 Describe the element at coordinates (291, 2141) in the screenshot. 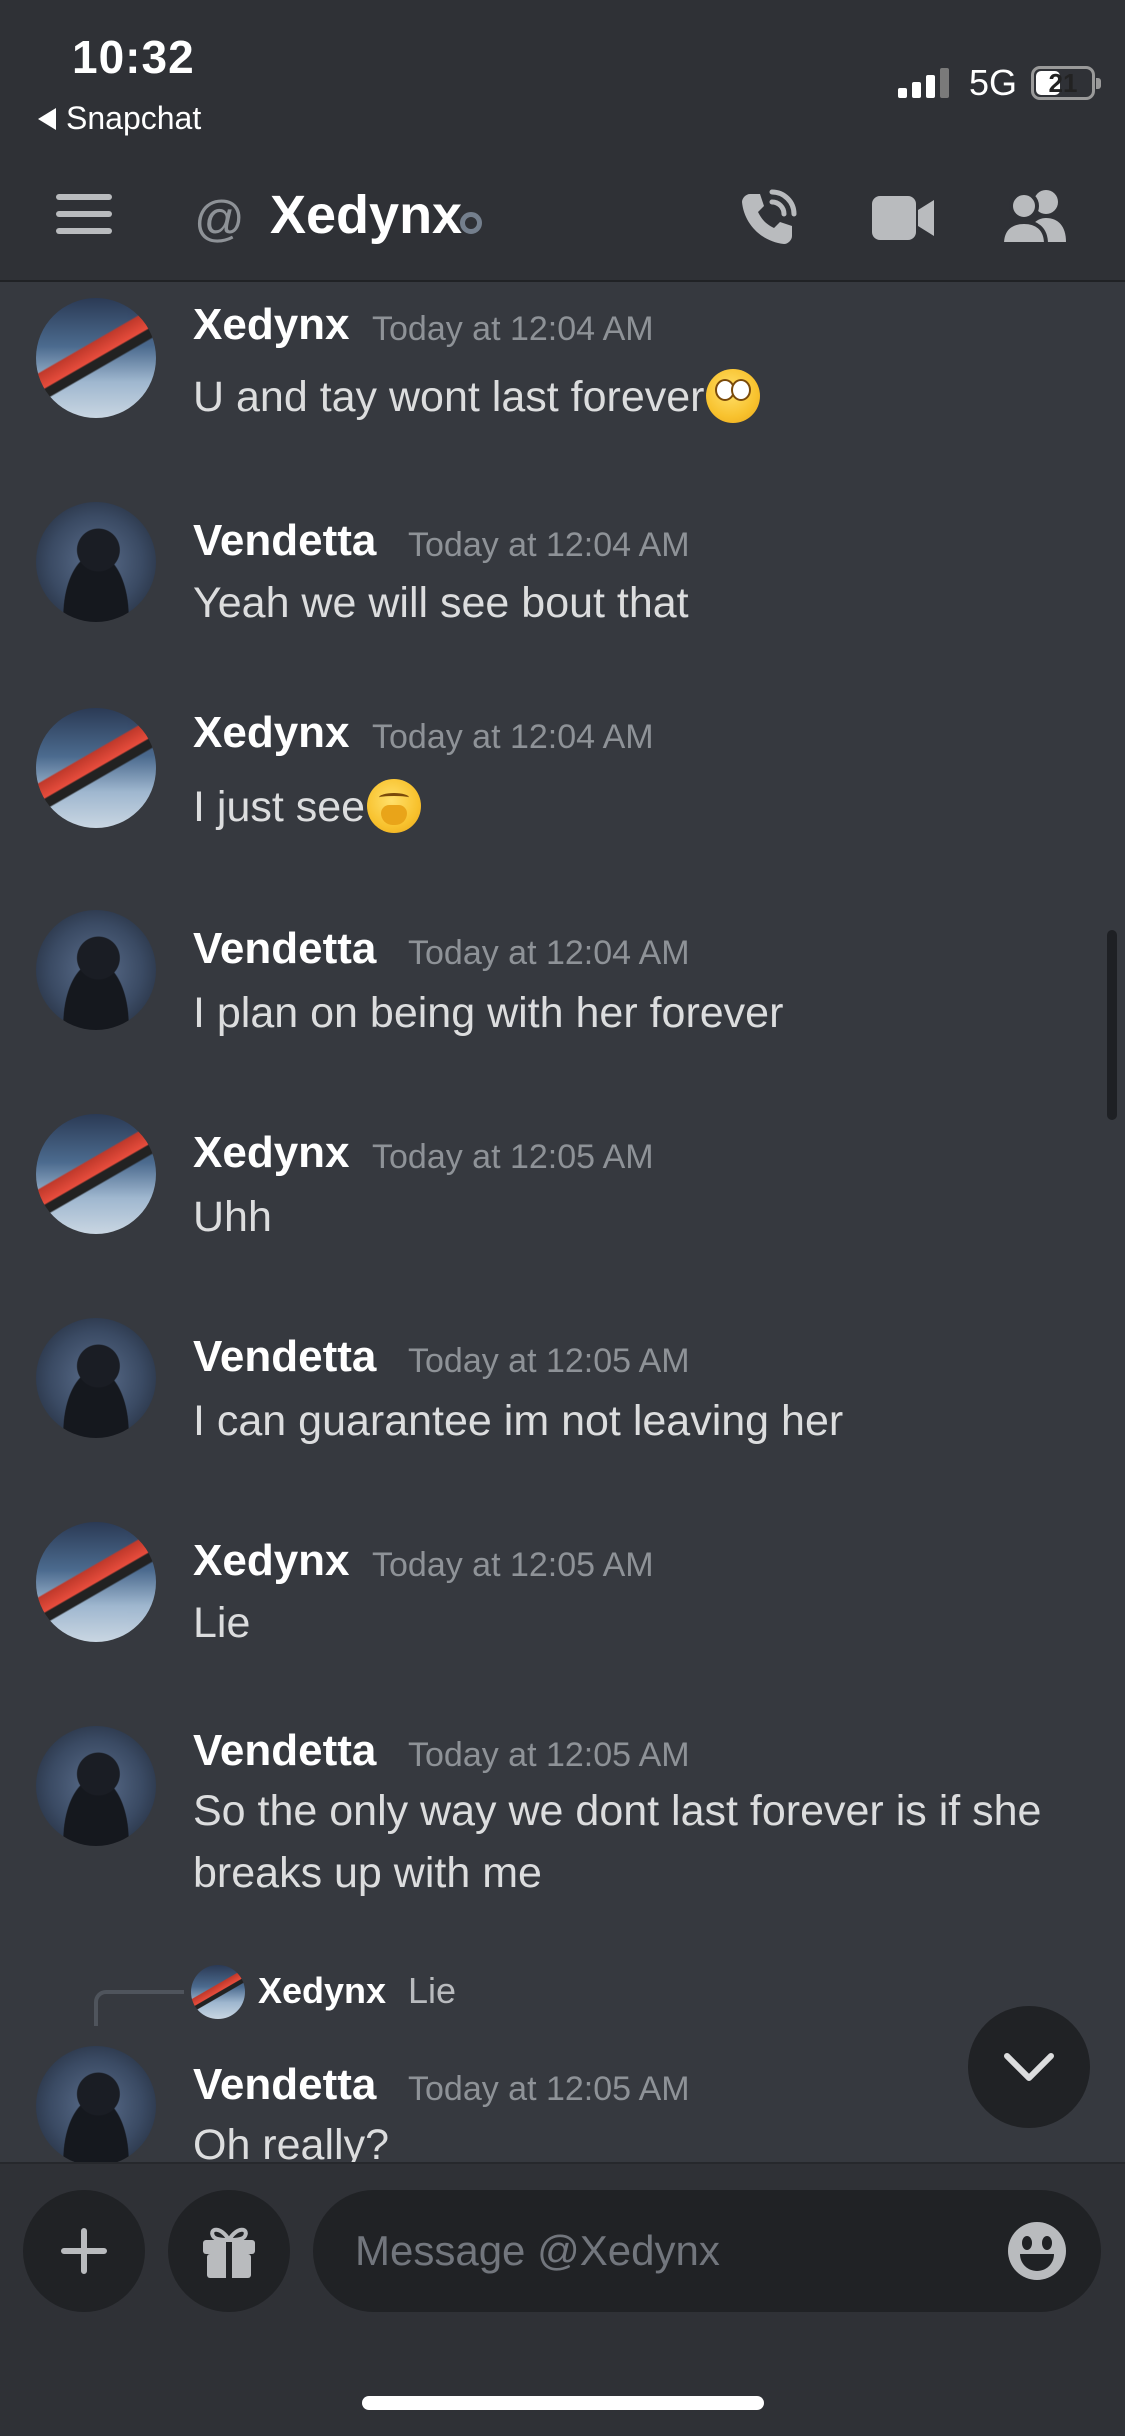

I see `message-text: Oh really?` at that location.